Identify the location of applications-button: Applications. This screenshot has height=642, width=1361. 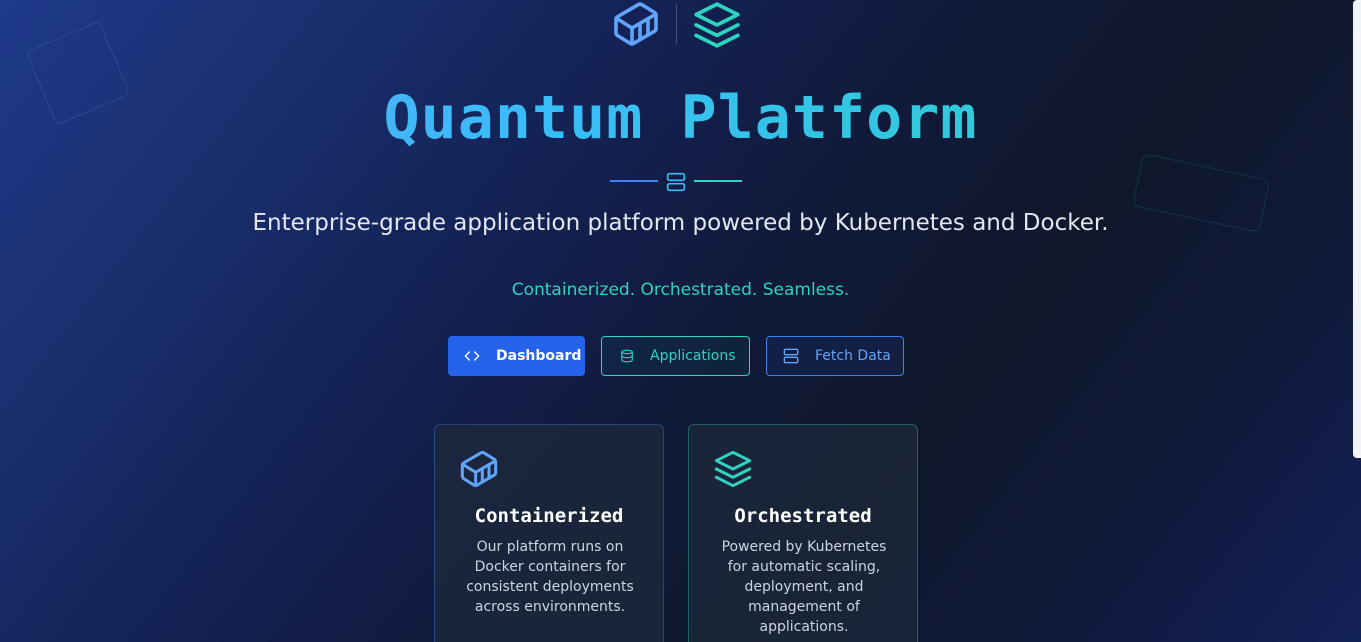
(675, 356).